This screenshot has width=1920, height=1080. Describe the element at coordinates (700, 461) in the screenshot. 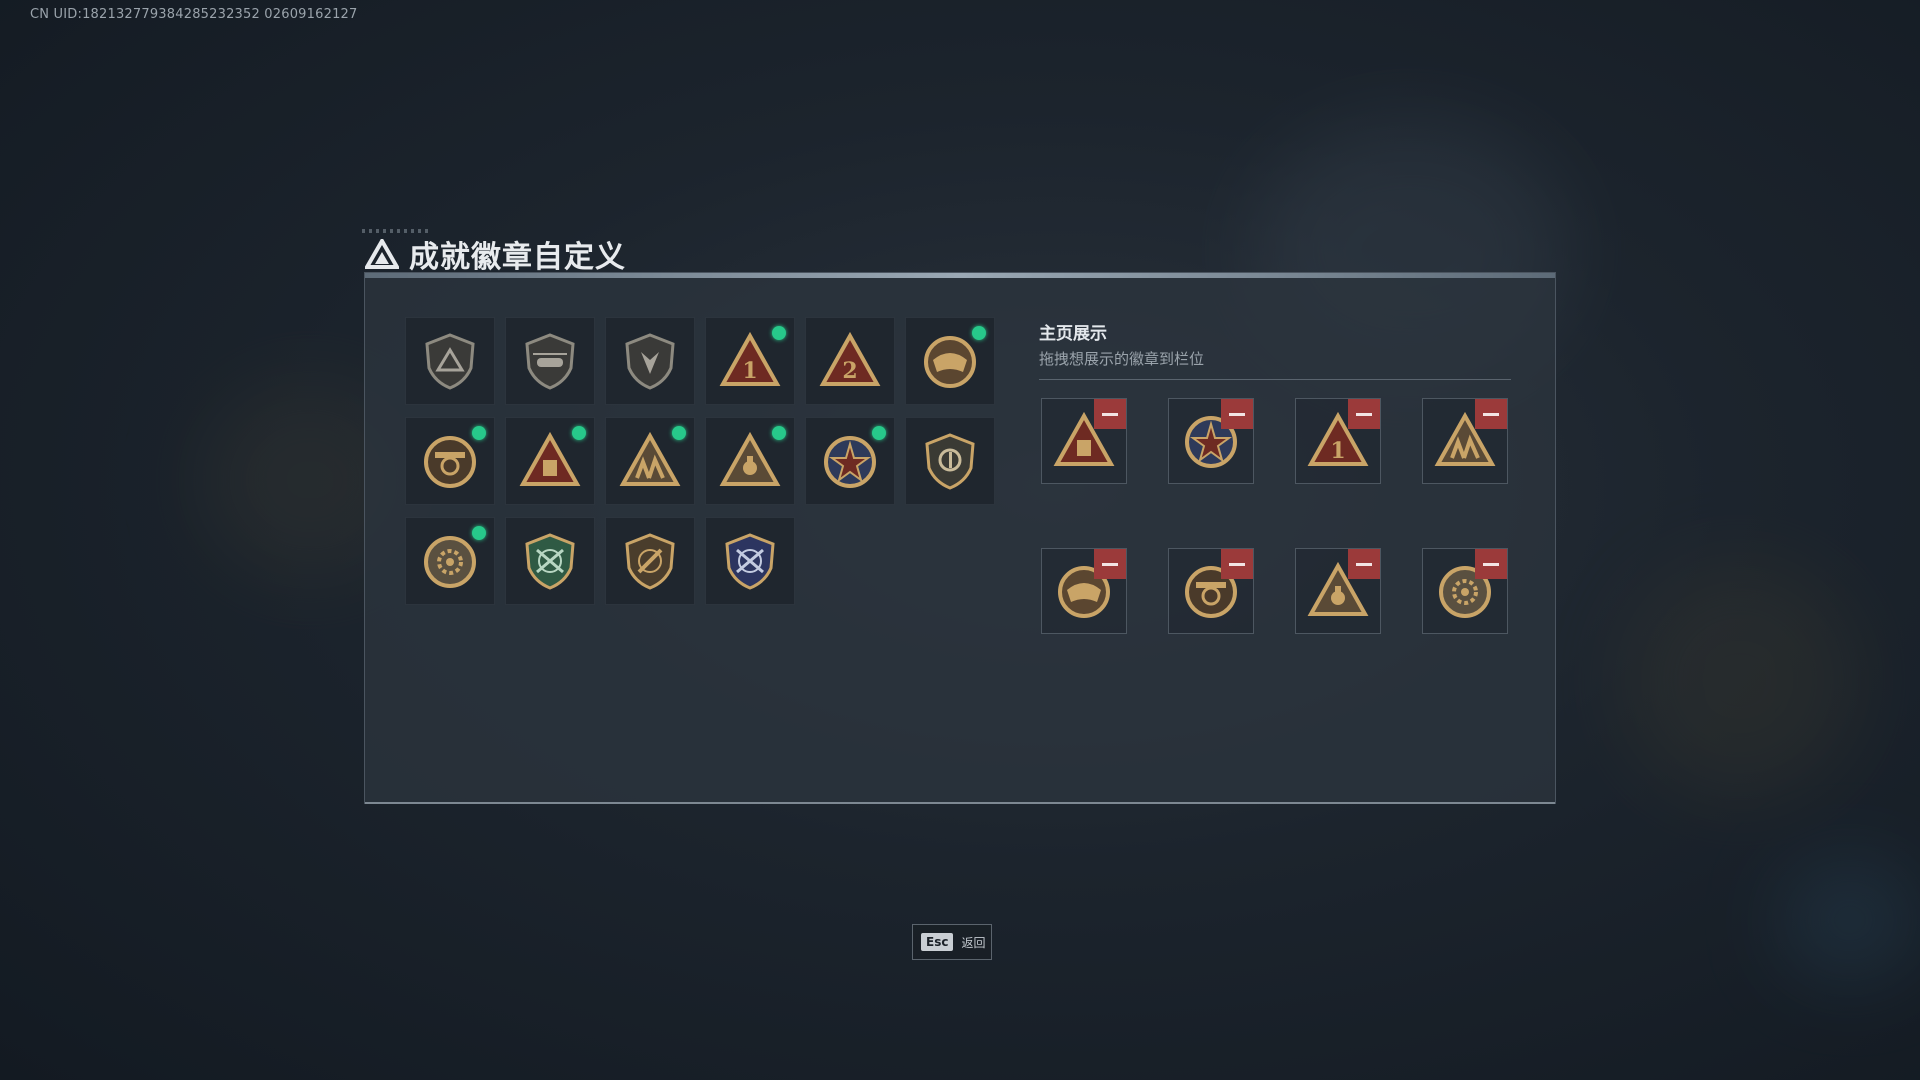

I see `badge-collection-grid: 12` at that location.